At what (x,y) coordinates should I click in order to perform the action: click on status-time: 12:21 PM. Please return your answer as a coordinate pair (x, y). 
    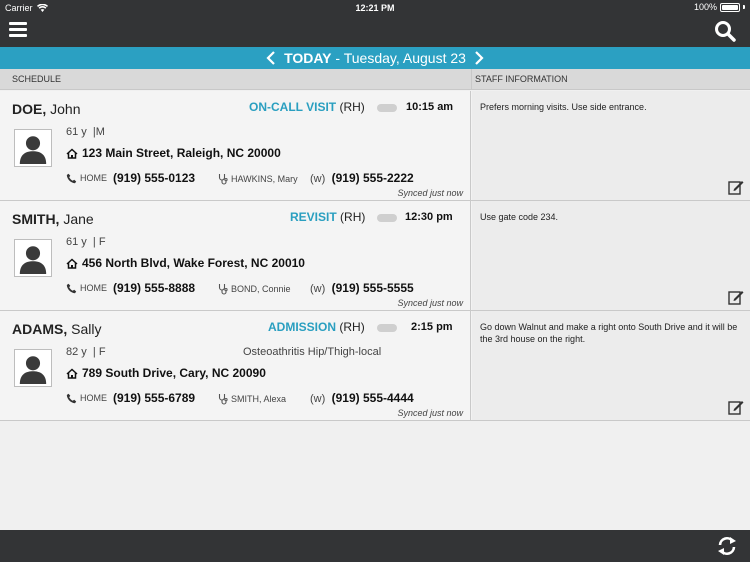
    Looking at the image, I should click on (375, 8).